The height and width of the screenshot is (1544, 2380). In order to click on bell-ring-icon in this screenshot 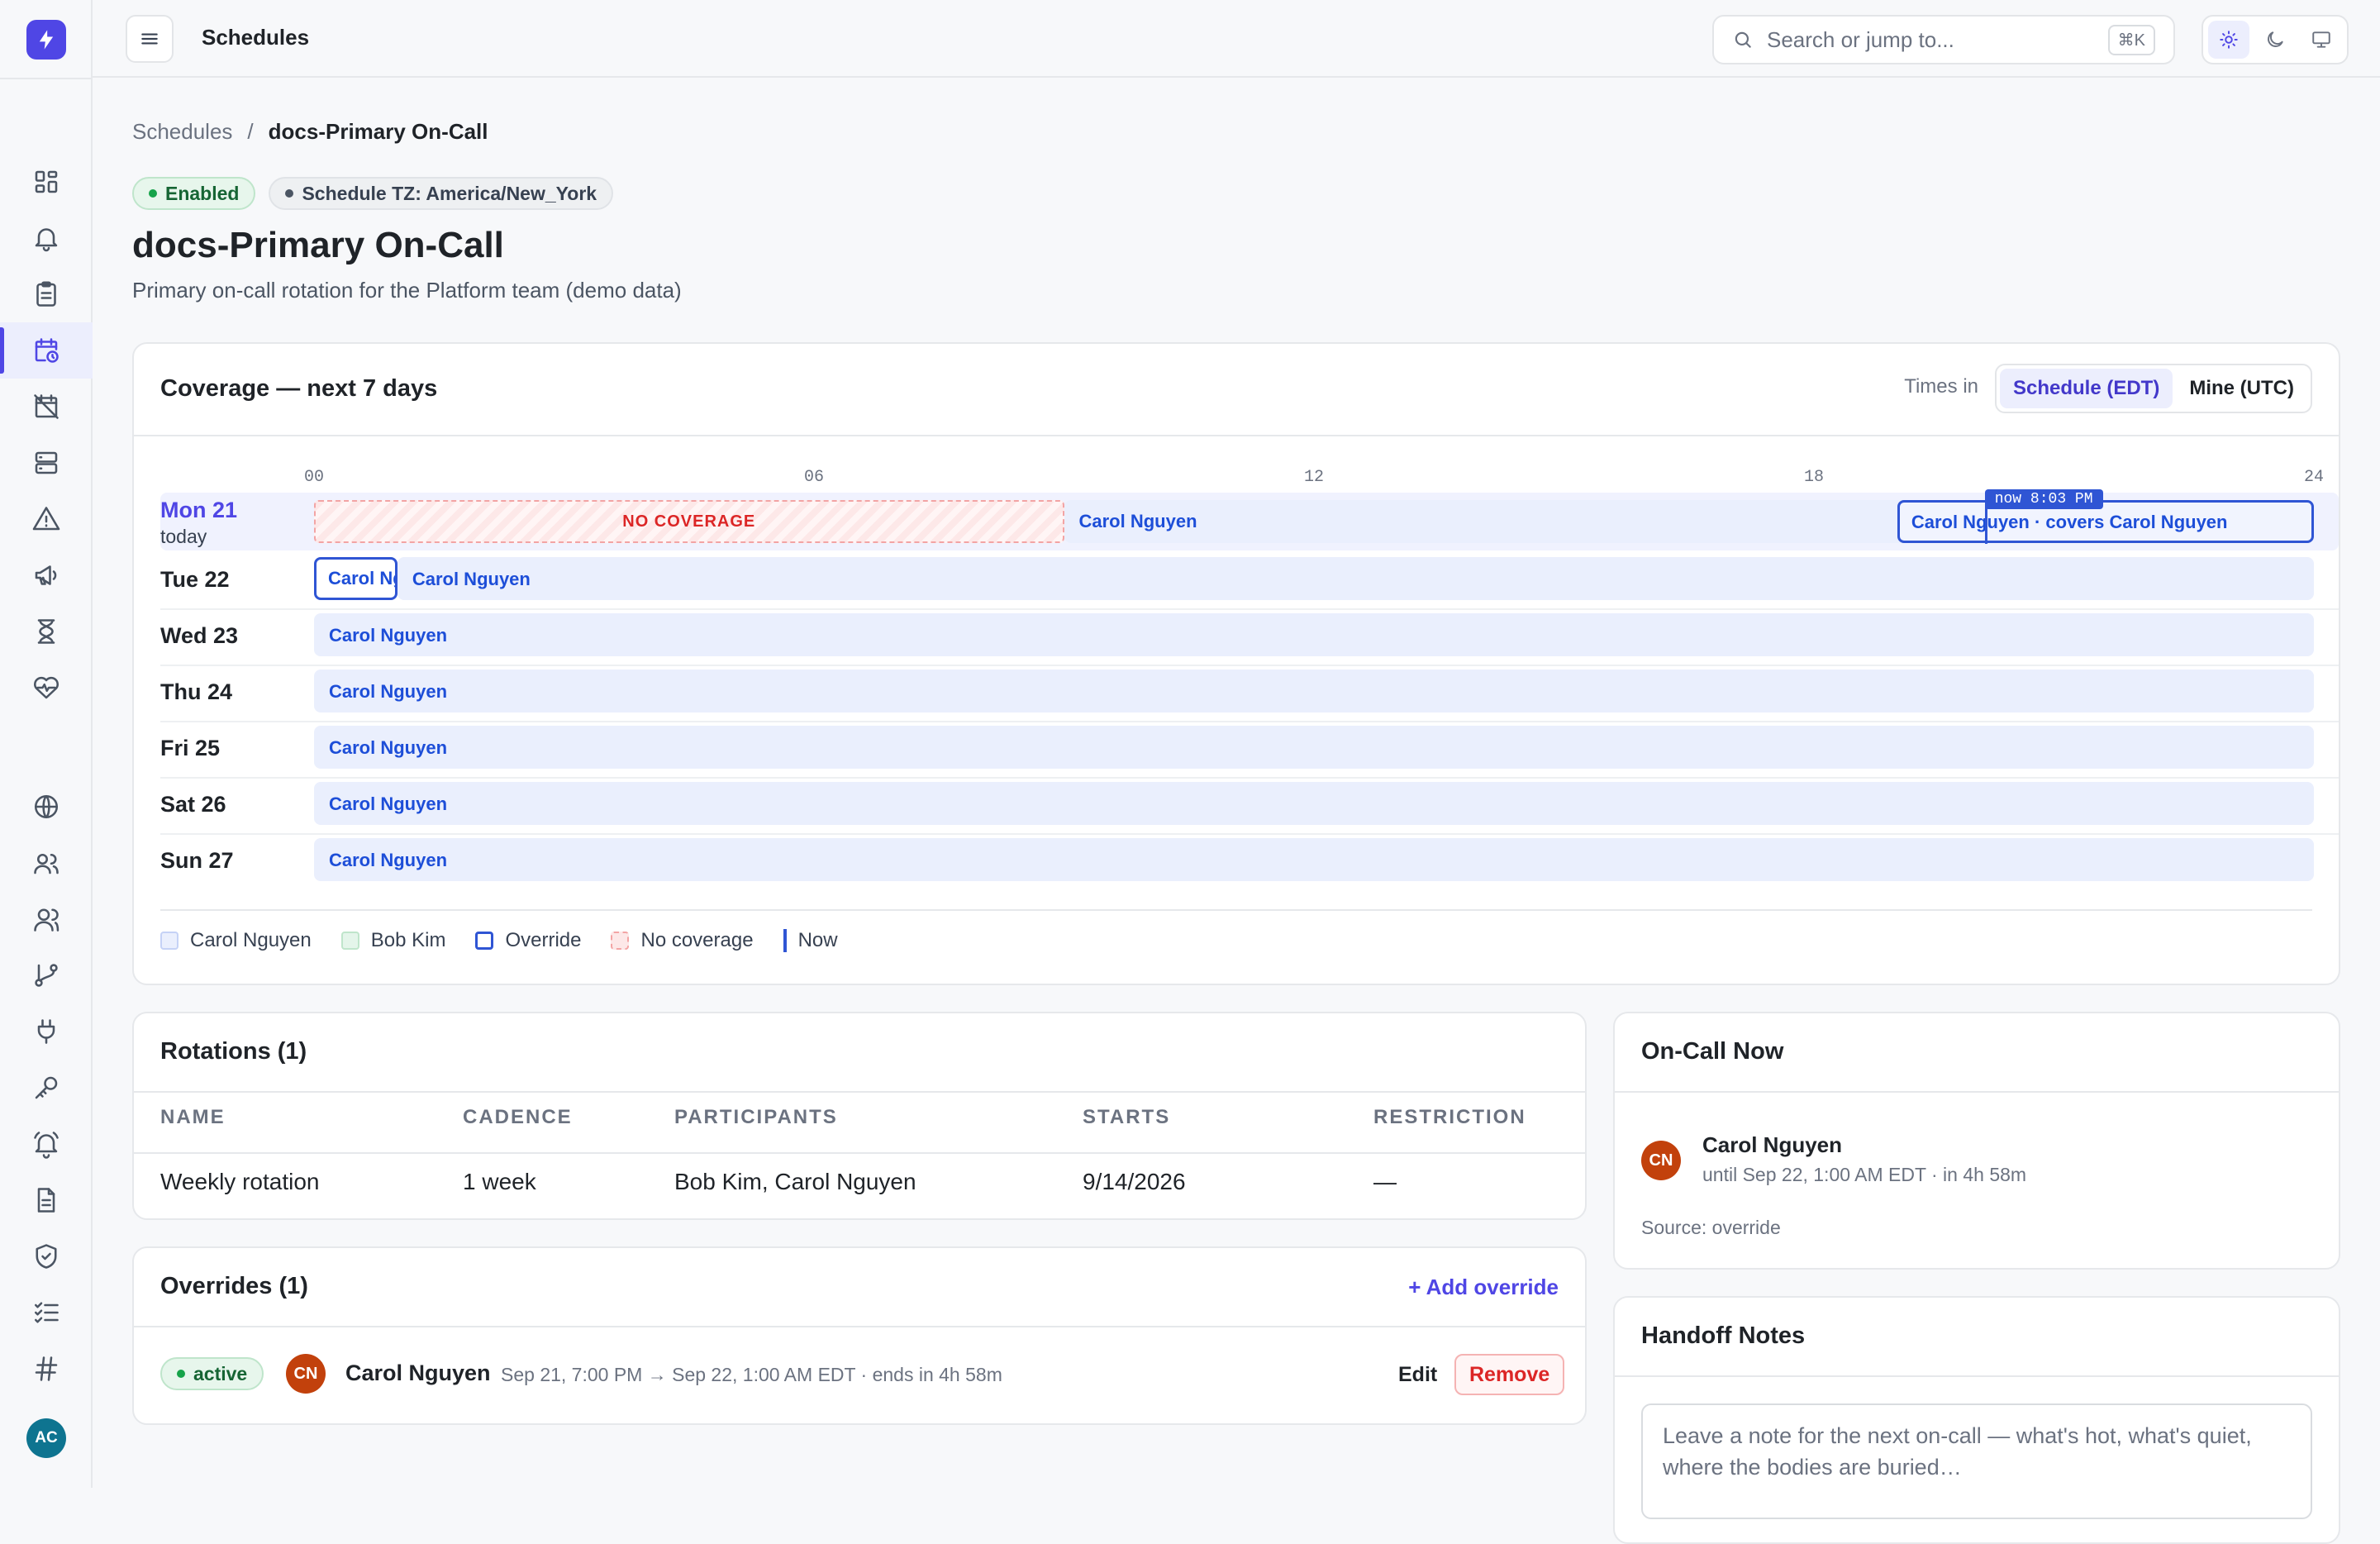, I will do `click(46, 1144)`.